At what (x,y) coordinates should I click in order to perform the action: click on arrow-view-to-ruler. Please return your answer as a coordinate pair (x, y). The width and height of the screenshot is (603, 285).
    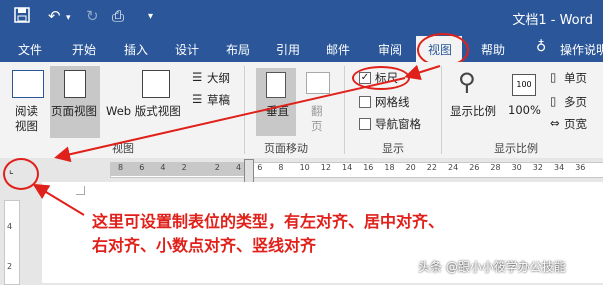
    Looking at the image, I should click on (422, 72).